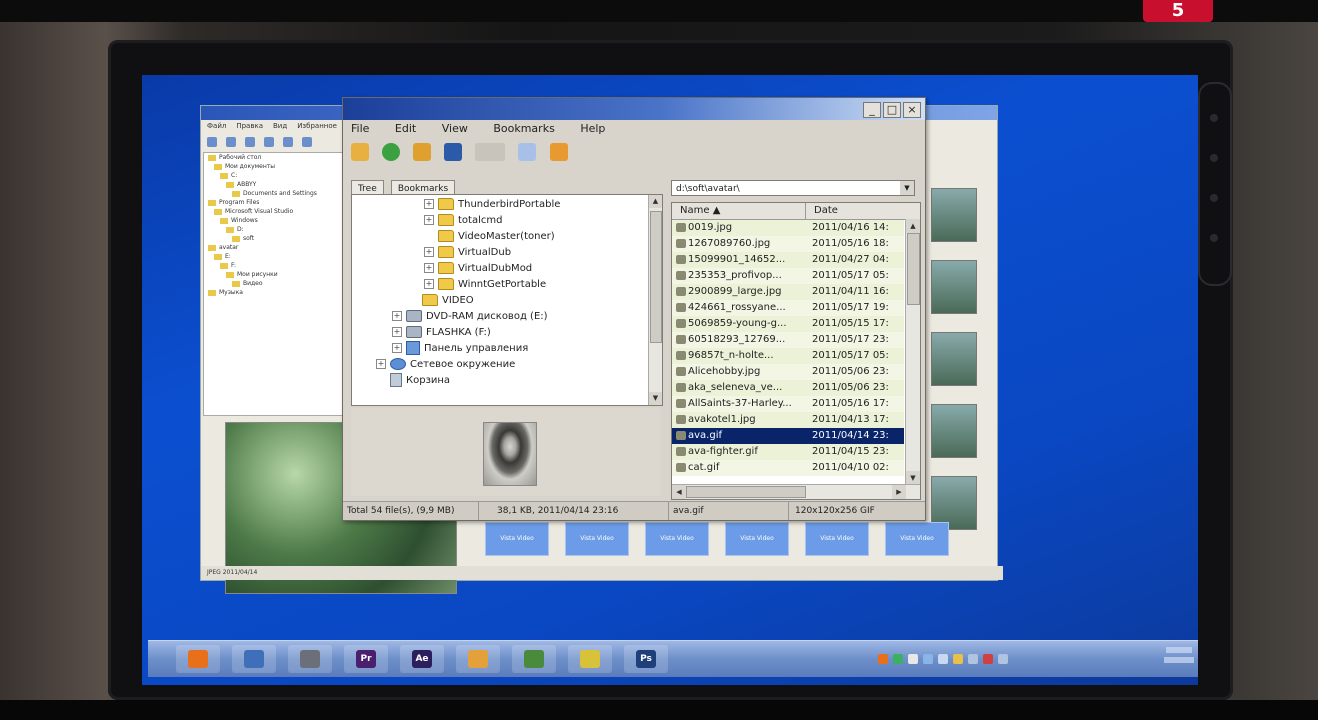  What do you see at coordinates (912, 110) in the screenshot?
I see `close-button: ×` at bounding box center [912, 110].